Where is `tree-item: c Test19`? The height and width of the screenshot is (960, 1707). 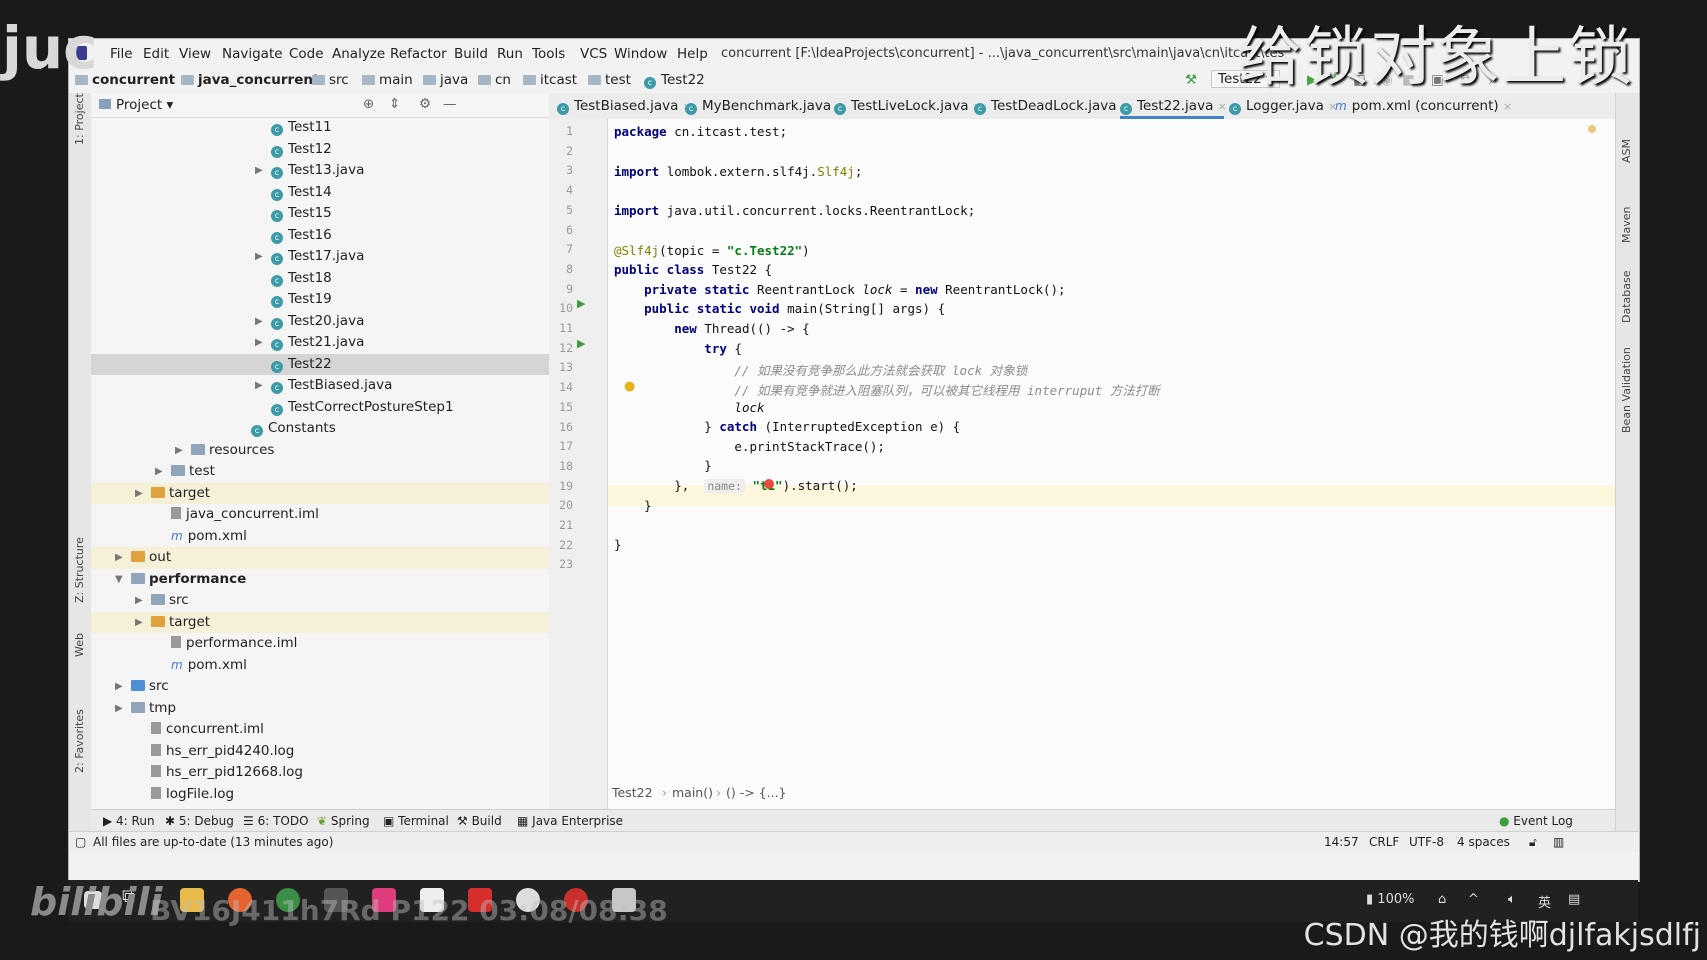 tree-item: c Test19 is located at coordinates (320, 300).